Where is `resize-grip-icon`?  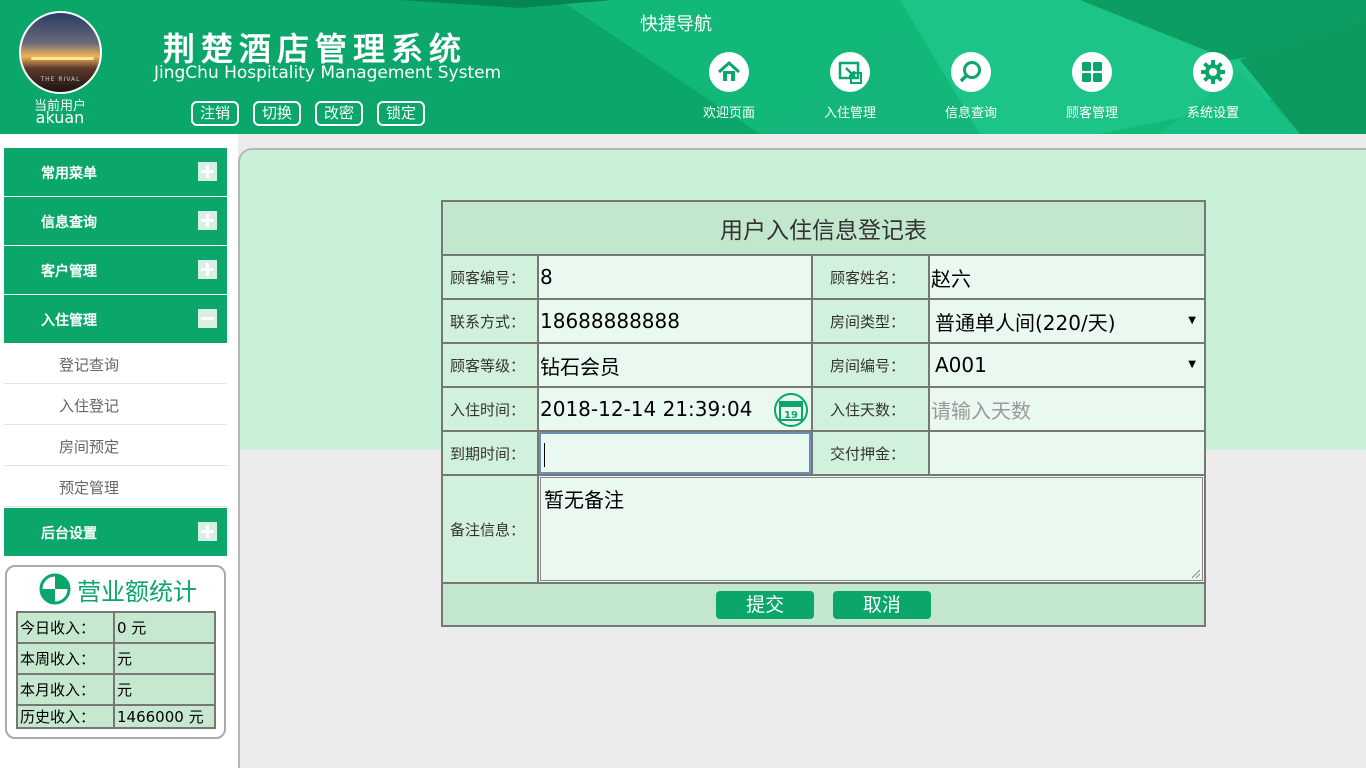
resize-grip-icon is located at coordinates (1195, 573).